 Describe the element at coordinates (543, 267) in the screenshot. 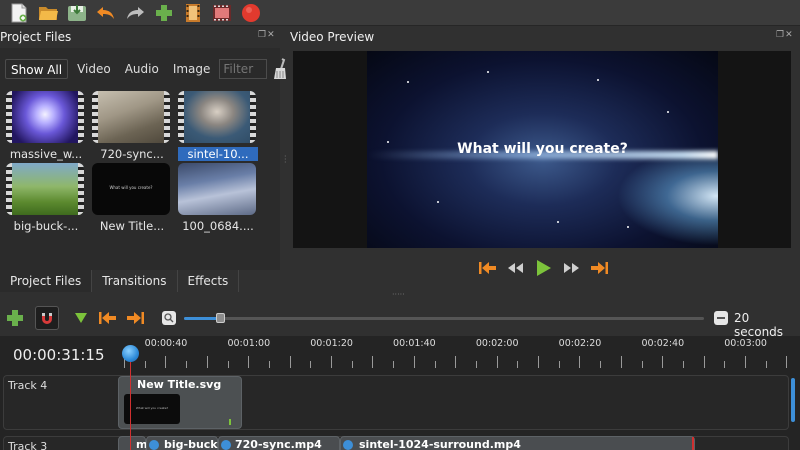

I see `play-icon` at that location.